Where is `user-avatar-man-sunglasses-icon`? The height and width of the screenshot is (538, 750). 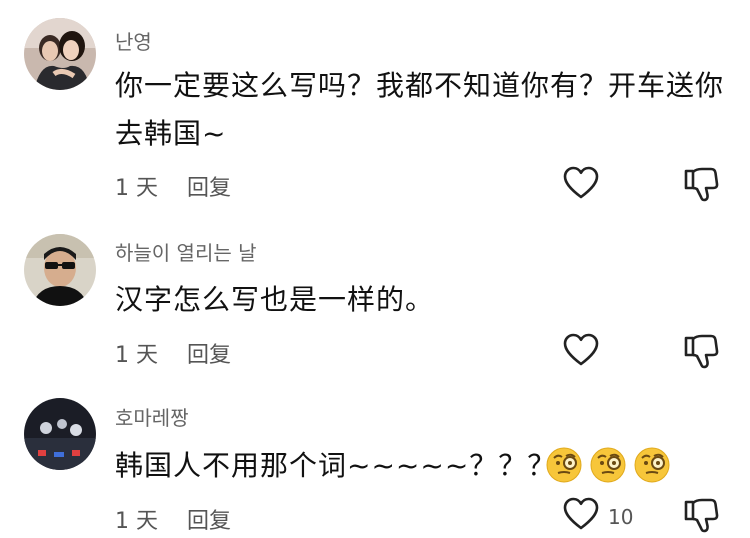
user-avatar-man-sunglasses-icon is located at coordinates (60, 270).